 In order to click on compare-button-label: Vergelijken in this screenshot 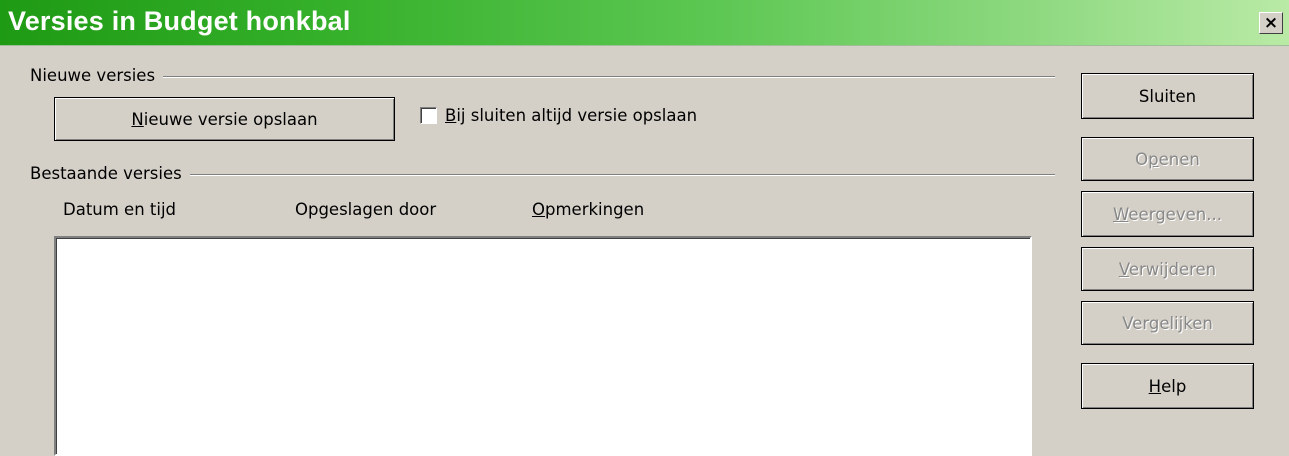, I will do `click(1167, 323)`.